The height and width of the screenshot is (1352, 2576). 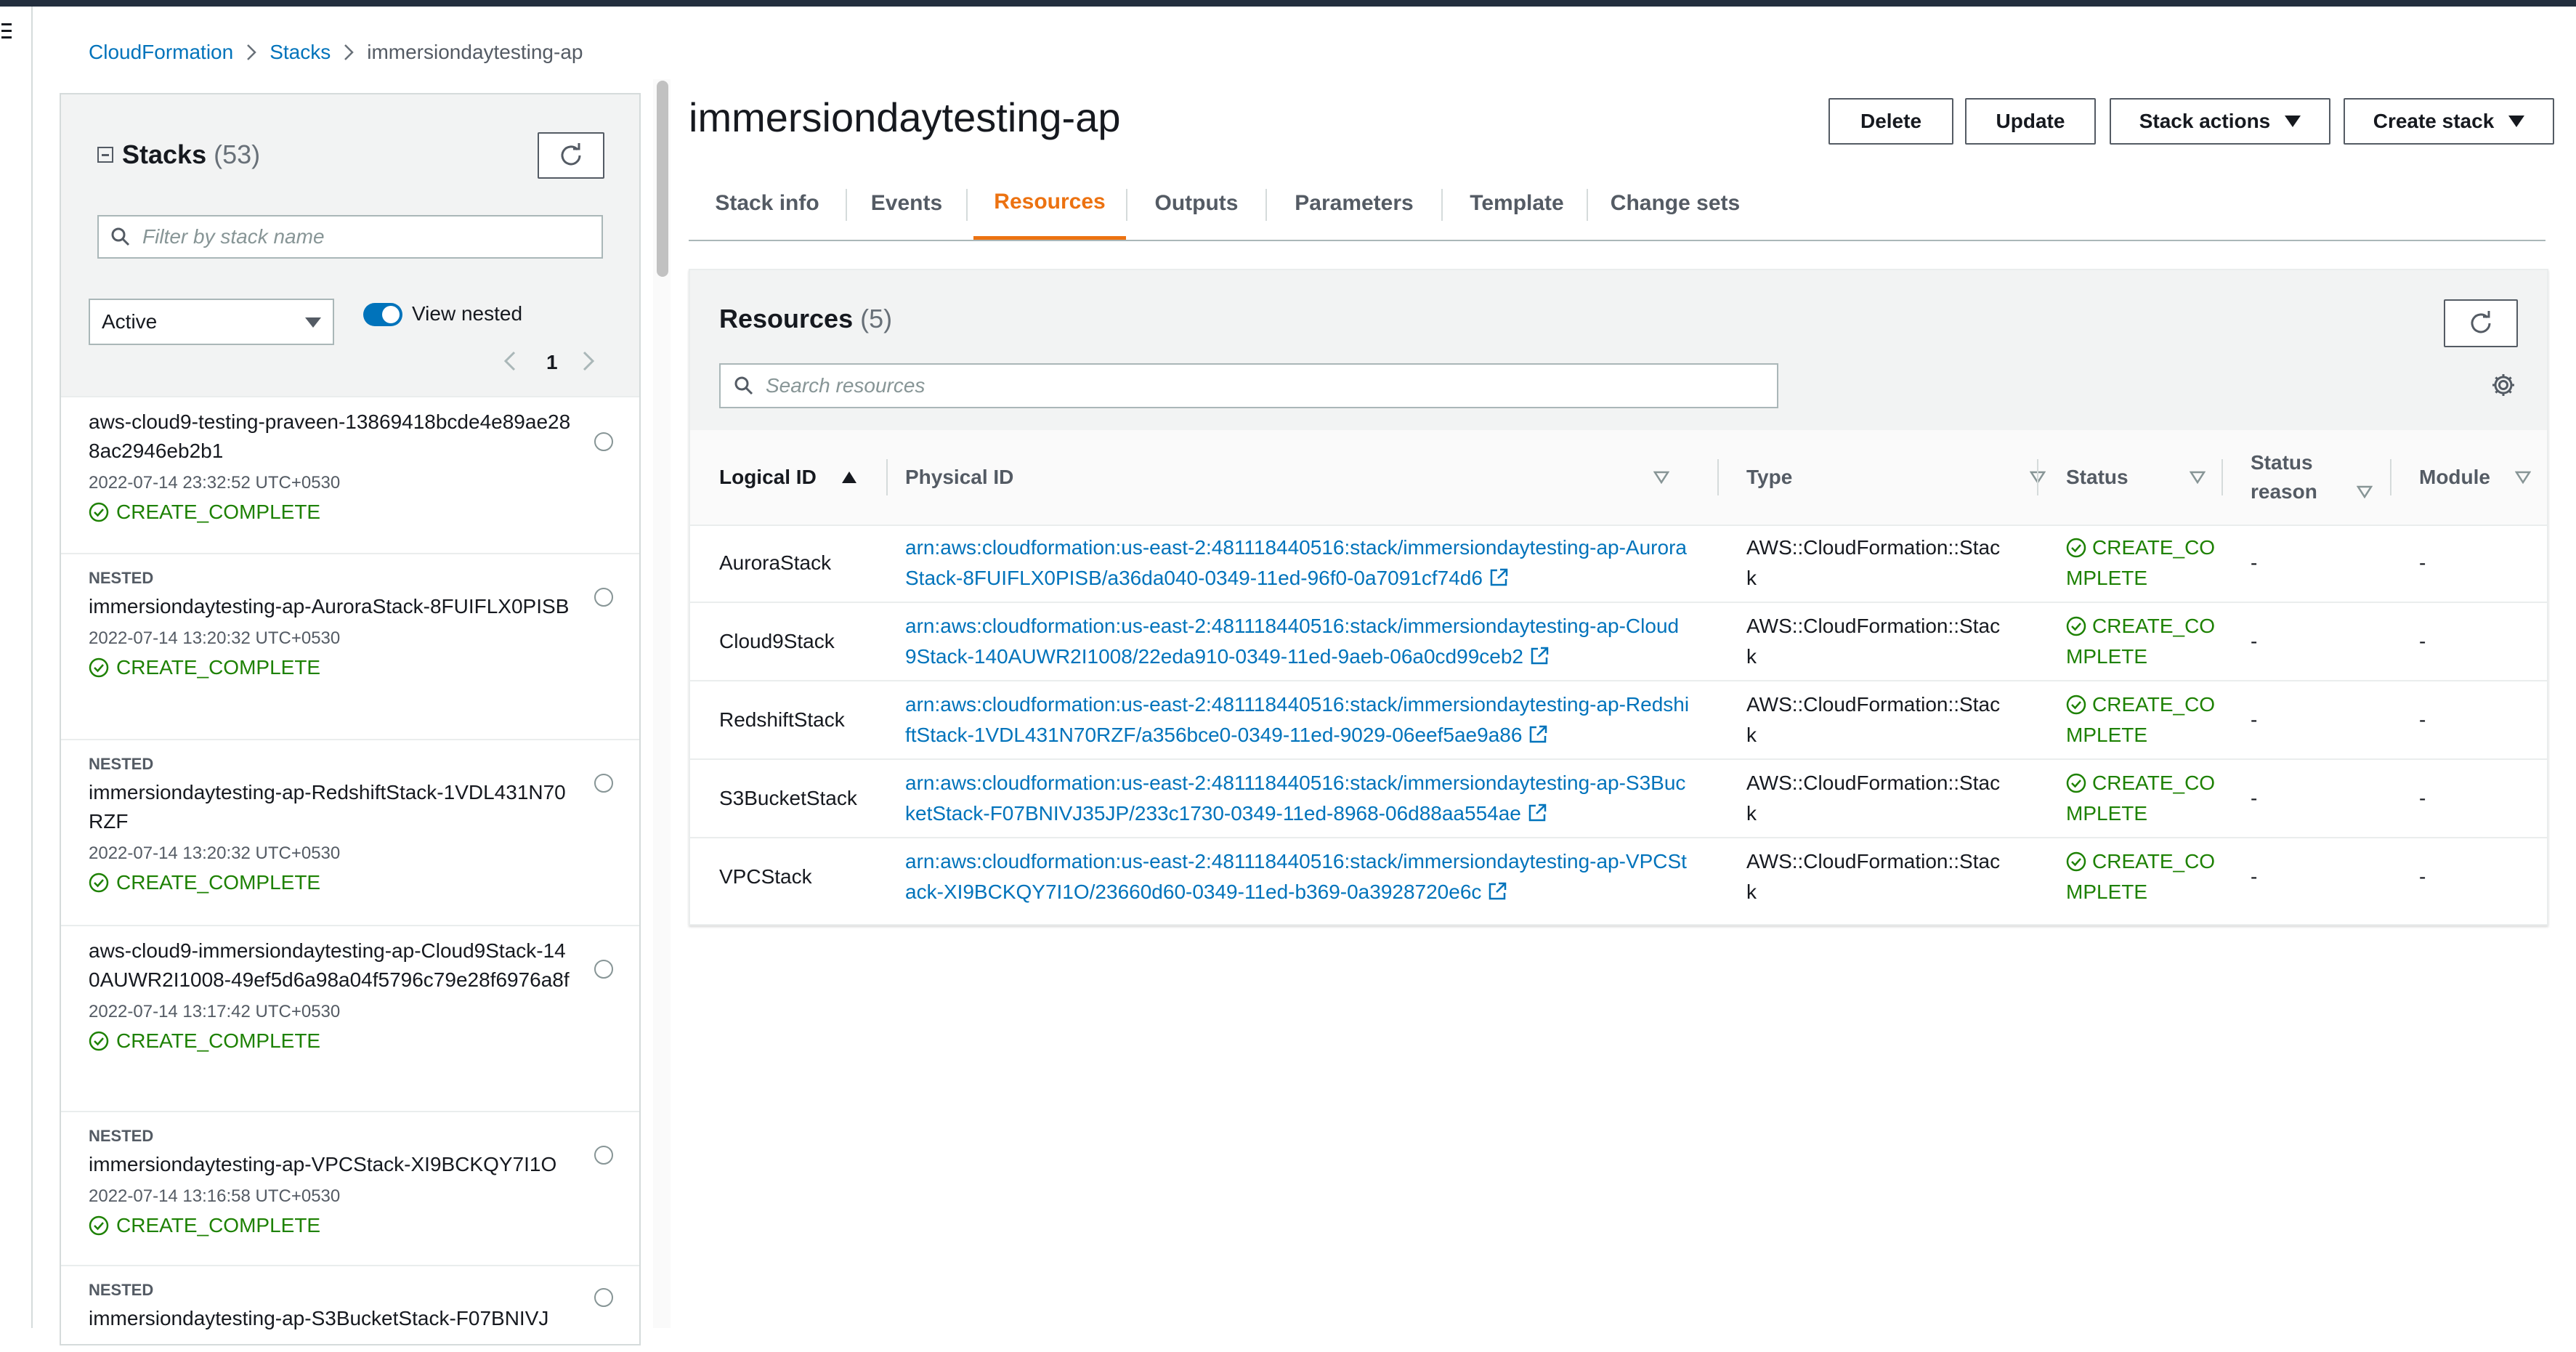 What do you see at coordinates (588, 363) in the screenshot?
I see `chevron-right-icon` at bounding box center [588, 363].